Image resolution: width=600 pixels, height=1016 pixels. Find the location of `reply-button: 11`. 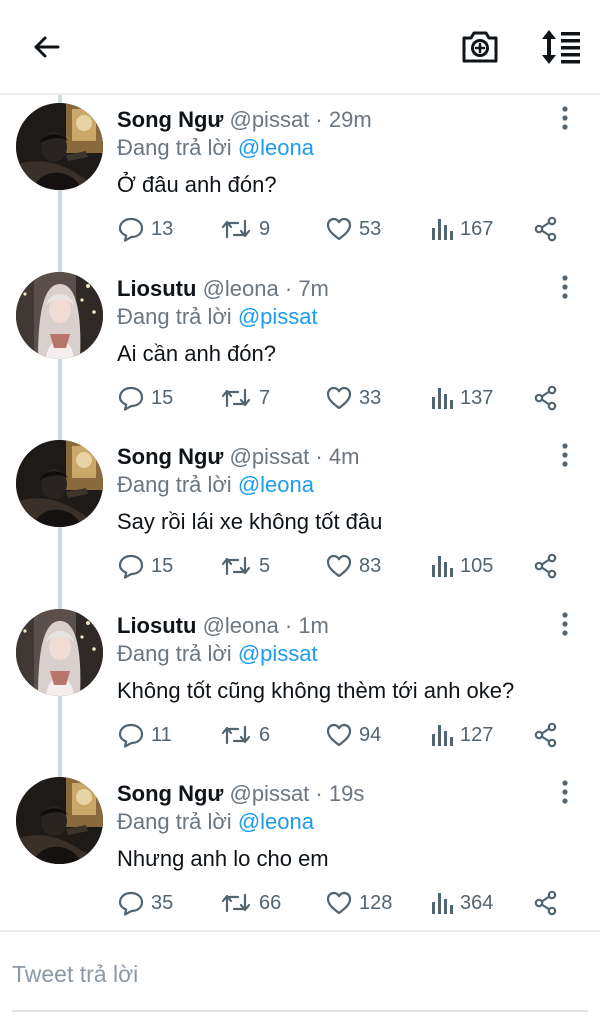

reply-button: 11 is located at coordinates (144, 735).